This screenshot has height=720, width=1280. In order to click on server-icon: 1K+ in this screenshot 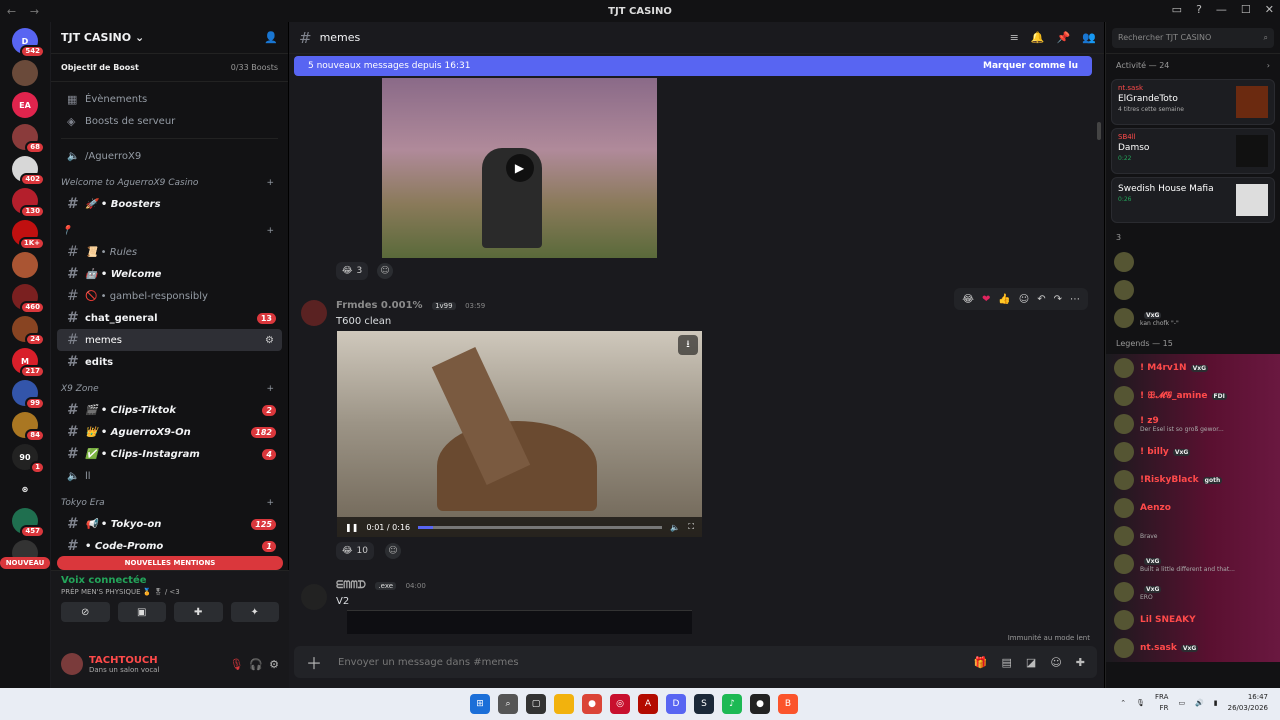, I will do `click(28, 235)`.